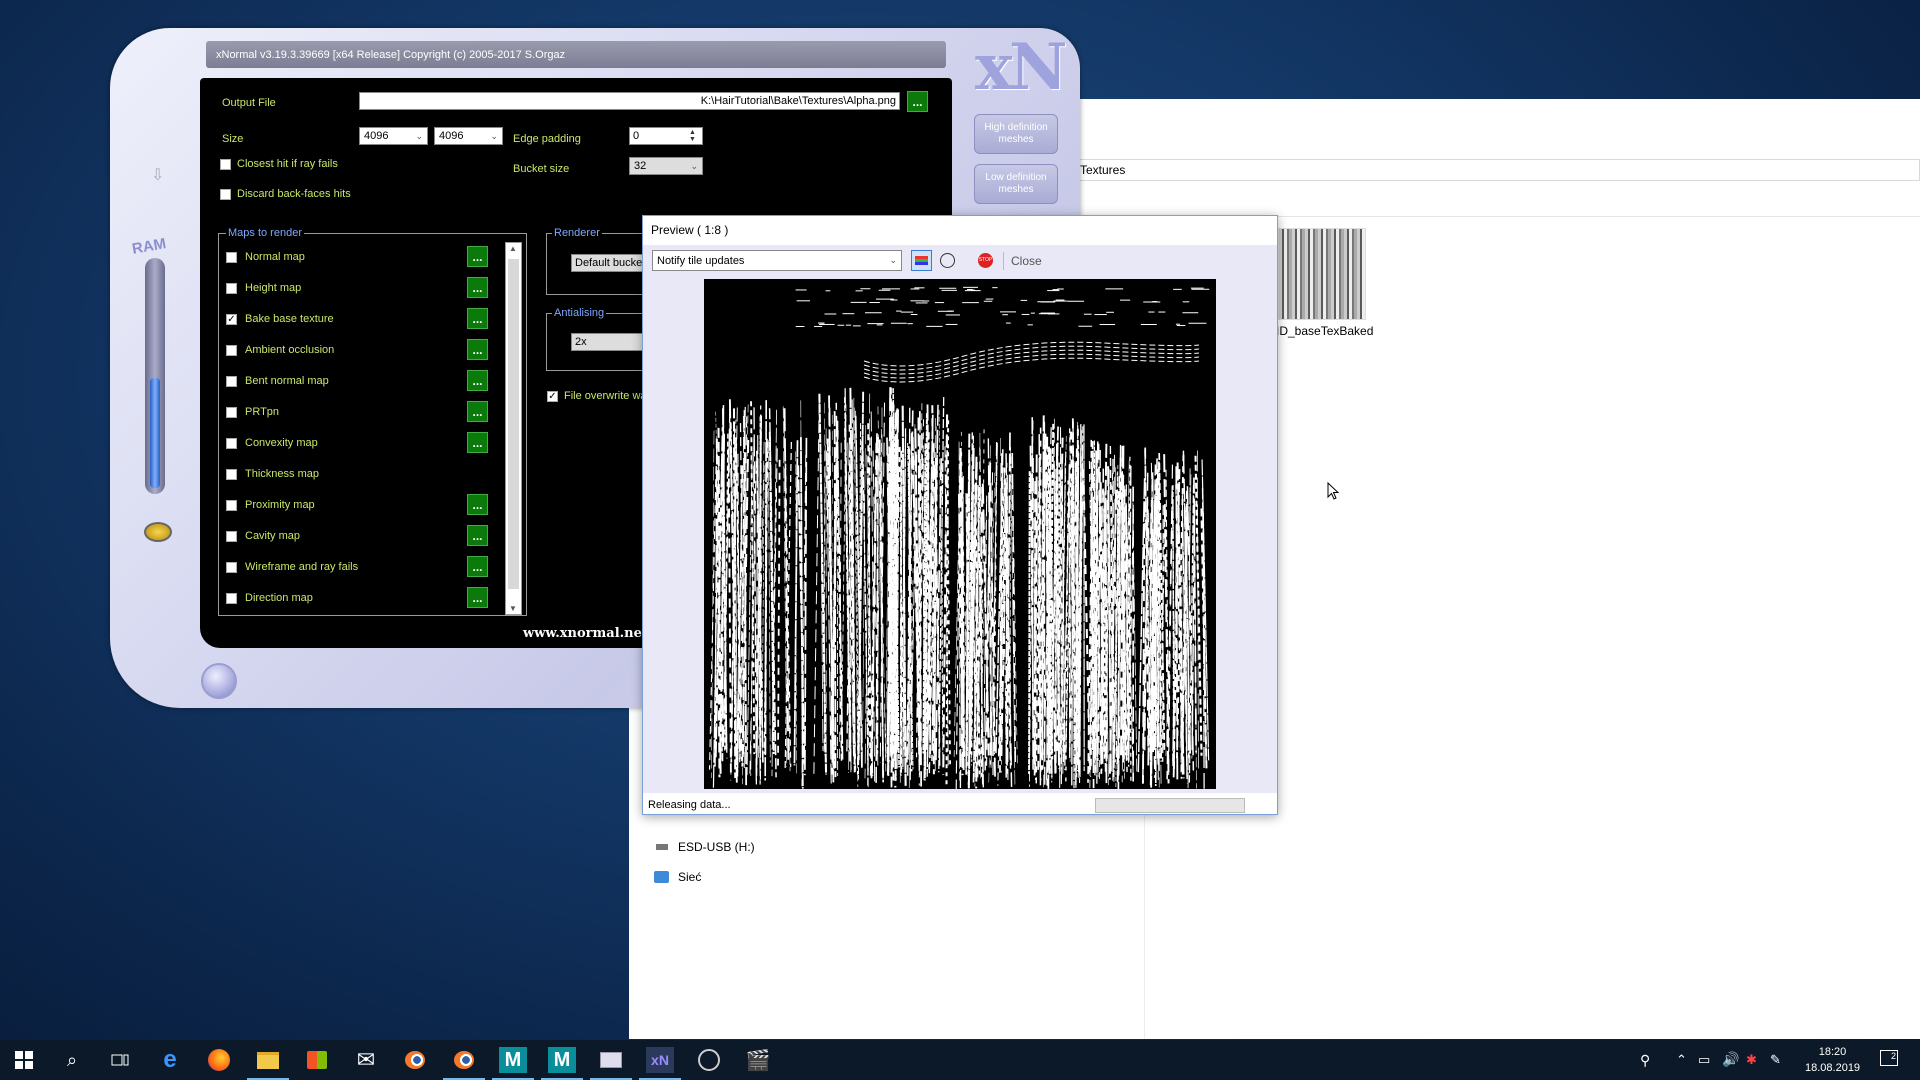  What do you see at coordinates (705, 847) in the screenshot?
I see `drive-item-usb: ESD-USB (H:)` at bounding box center [705, 847].